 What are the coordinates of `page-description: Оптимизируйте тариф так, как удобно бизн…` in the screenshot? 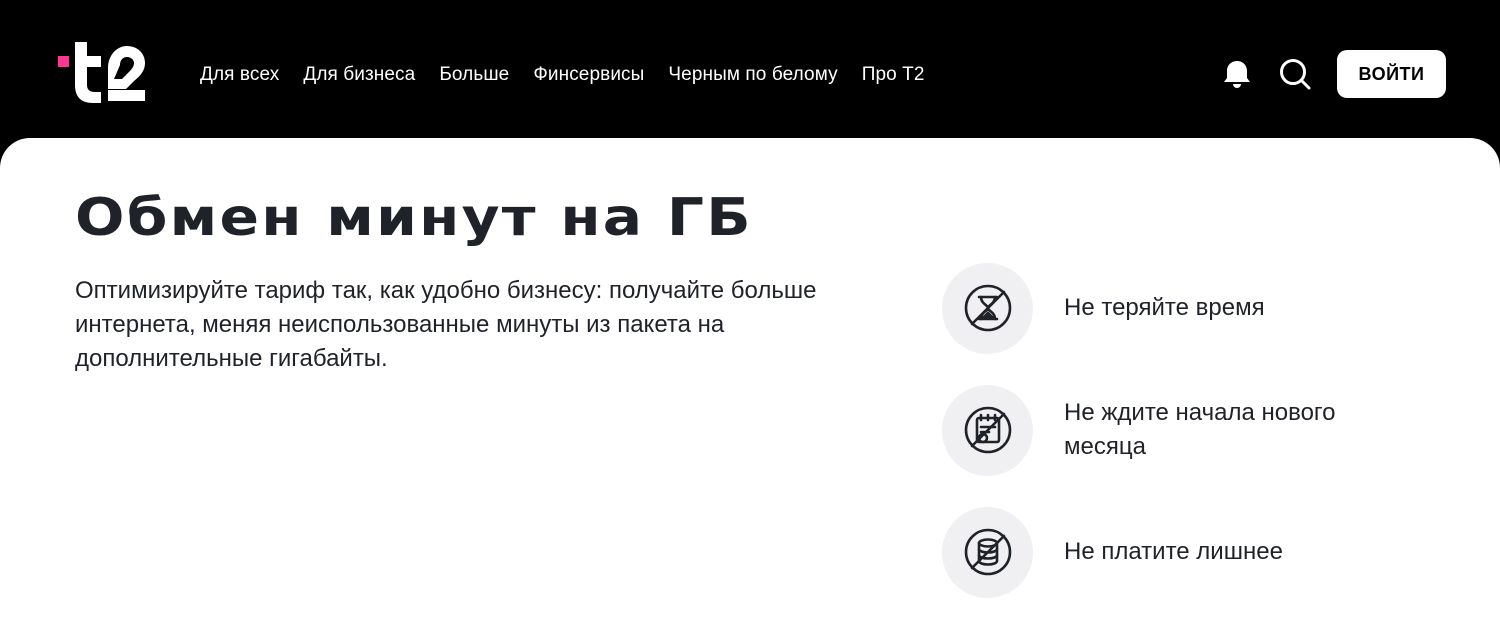 It's located at (446, 324).